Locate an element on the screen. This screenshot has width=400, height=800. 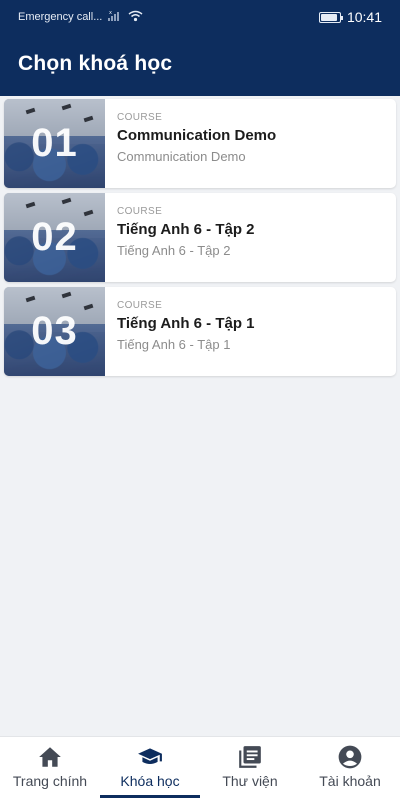
course-subtitle: Tiếng Anh 6 - Tập 1 is located at coordinates (174, 344).